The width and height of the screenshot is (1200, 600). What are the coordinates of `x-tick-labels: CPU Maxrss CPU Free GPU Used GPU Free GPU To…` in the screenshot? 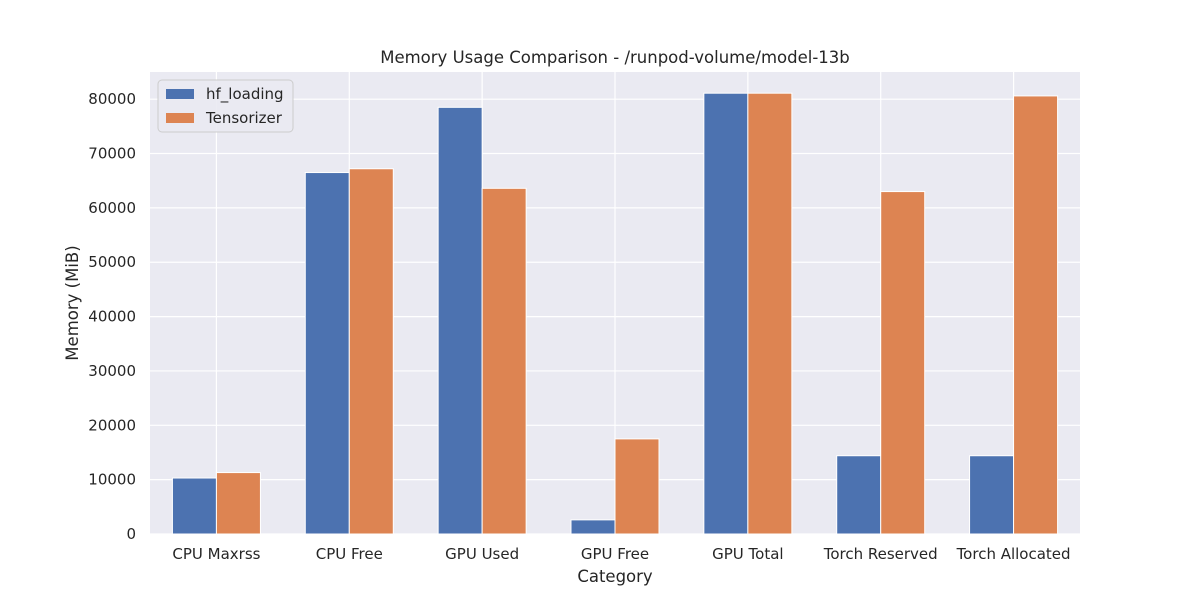 It's located at (621, 554).